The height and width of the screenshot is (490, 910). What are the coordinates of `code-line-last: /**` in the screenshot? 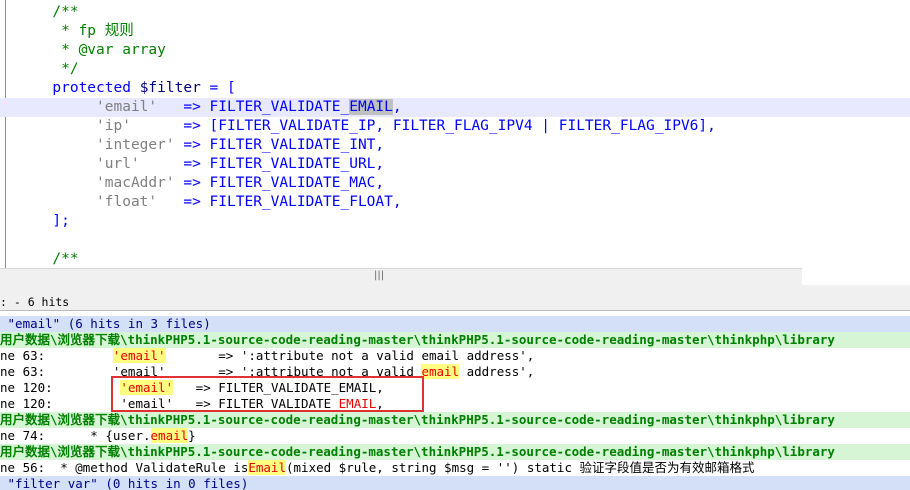 It's located at (455, 259).